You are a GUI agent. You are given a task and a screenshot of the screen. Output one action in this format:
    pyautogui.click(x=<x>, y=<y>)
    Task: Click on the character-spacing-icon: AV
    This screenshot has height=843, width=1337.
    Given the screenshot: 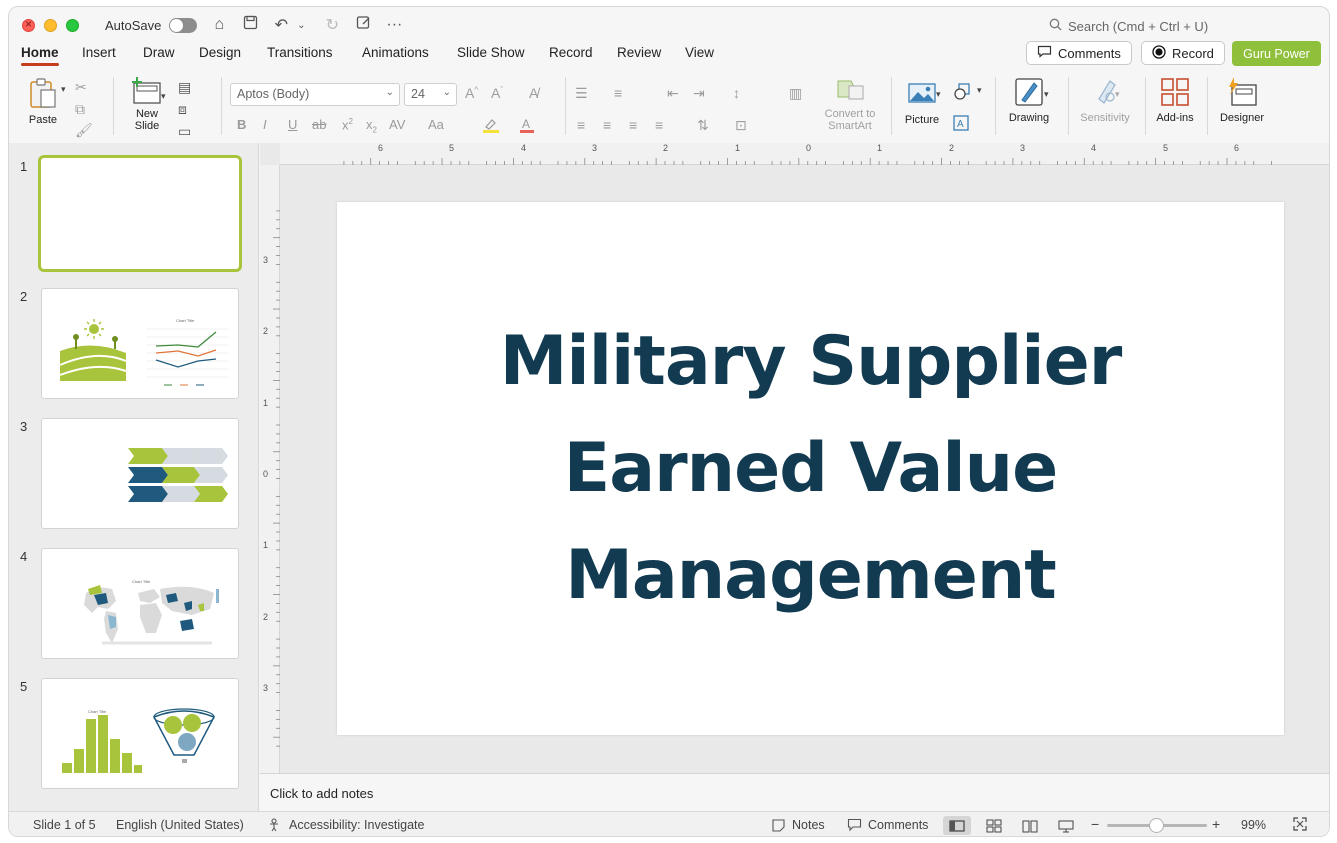 What is the action you would take?
    pyautogui.click(x=397, y=124)
    